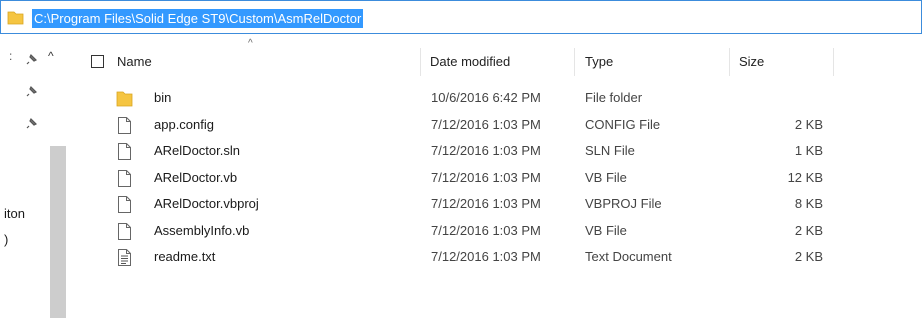  What do you see at coordinates (628, 256) in the screenshot?
I see `file-type: Text Document` at bounding box center [628, 256].